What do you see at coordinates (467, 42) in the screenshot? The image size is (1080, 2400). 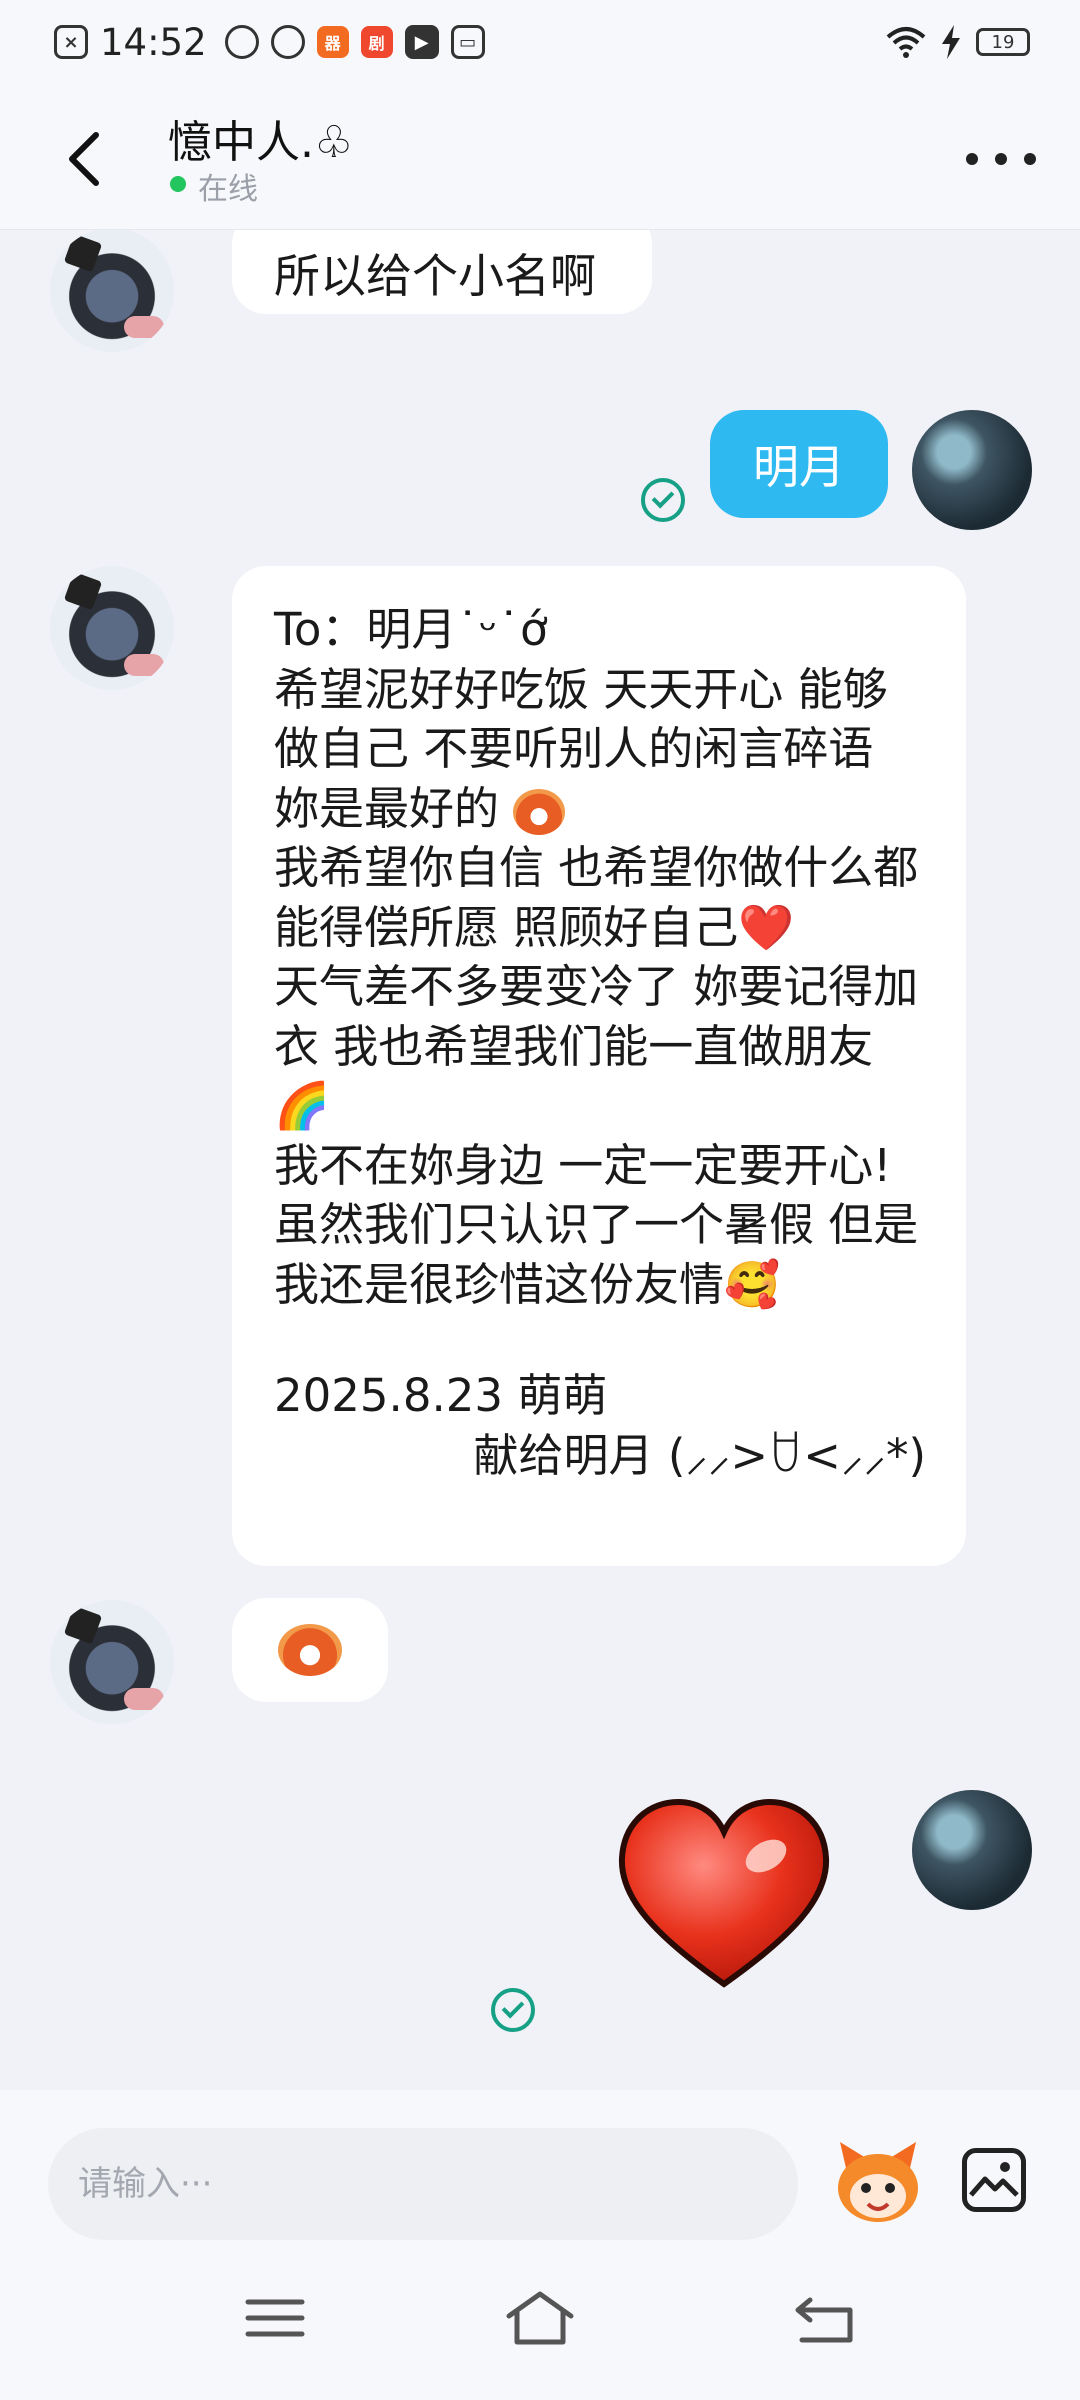 I see `wallet-icon: ▭` at bounding box center [467, 42].